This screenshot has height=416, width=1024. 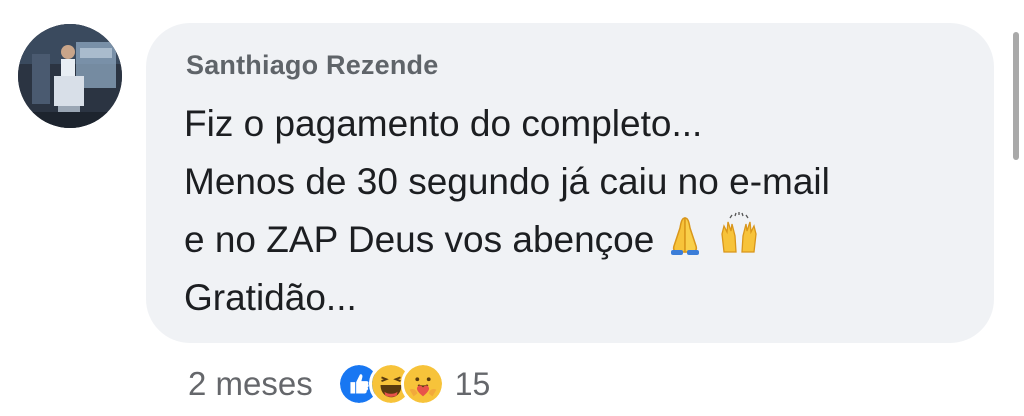 I want to click on care-icon, so click(x=422, y=384).